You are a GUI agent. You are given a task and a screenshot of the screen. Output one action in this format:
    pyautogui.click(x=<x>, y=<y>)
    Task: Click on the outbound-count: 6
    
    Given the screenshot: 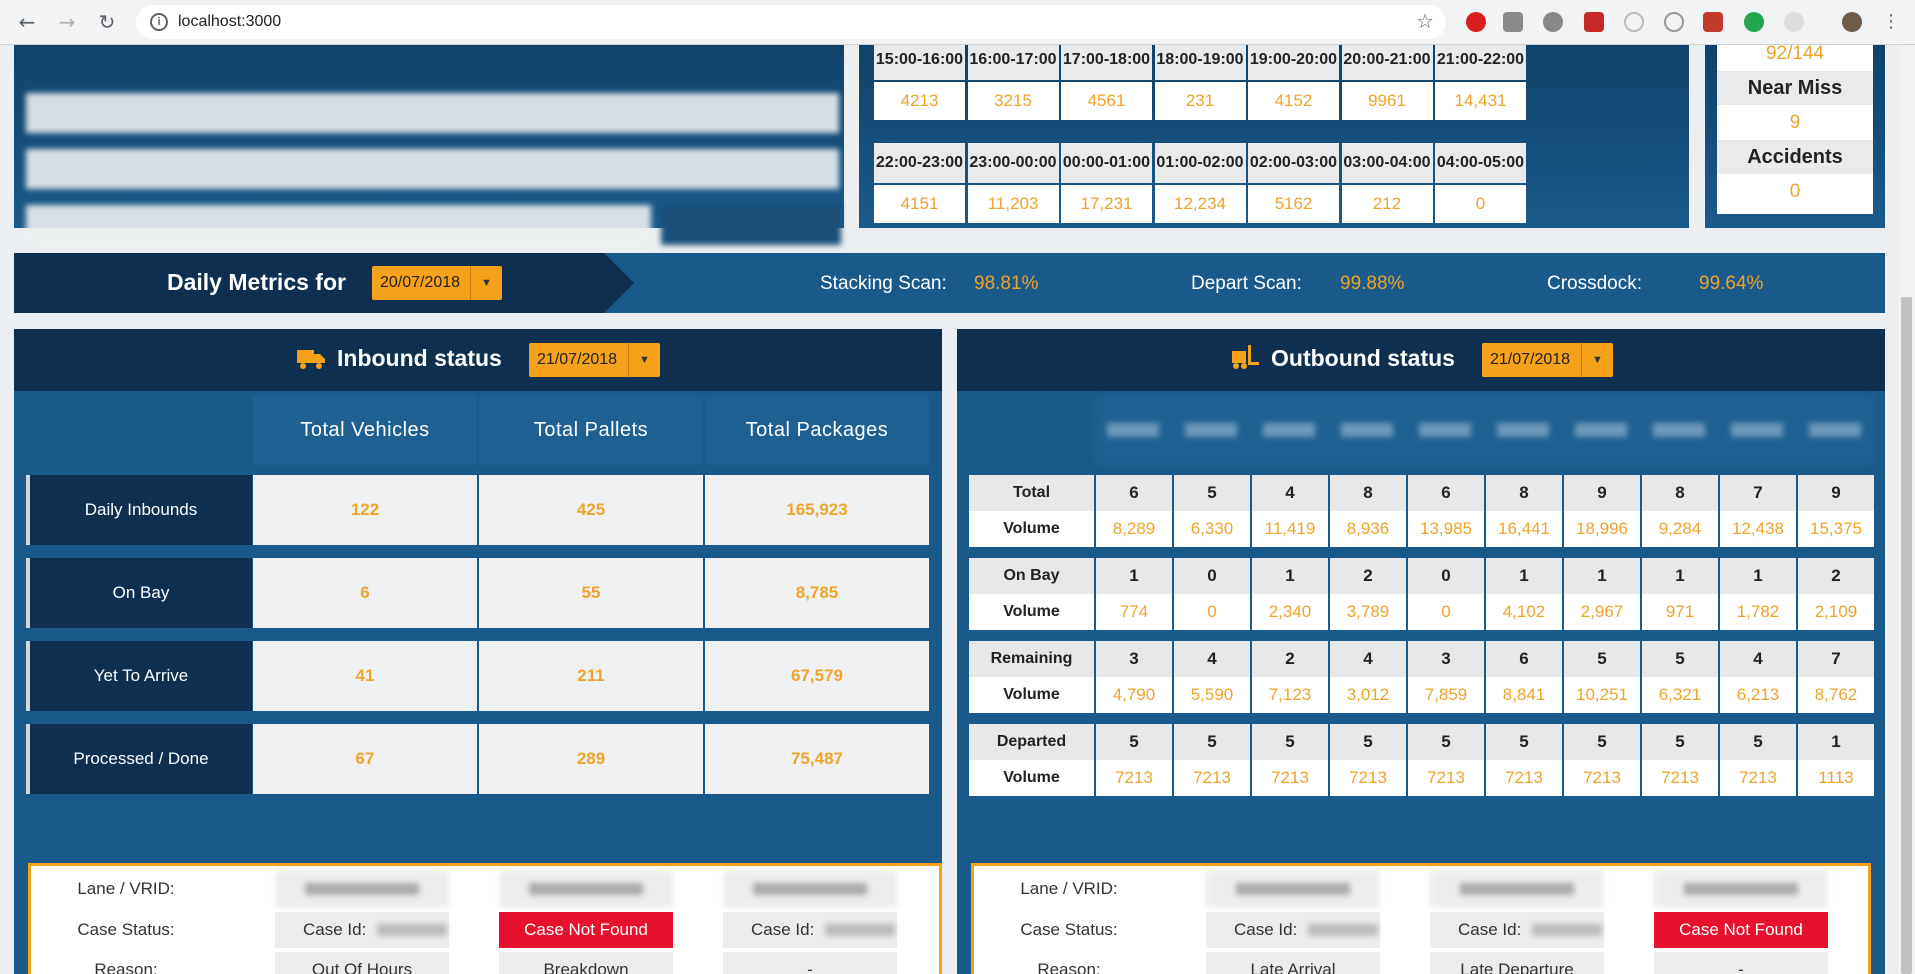 What is the action you would take?
    pyautogui.click(x=1134, y=493)
    